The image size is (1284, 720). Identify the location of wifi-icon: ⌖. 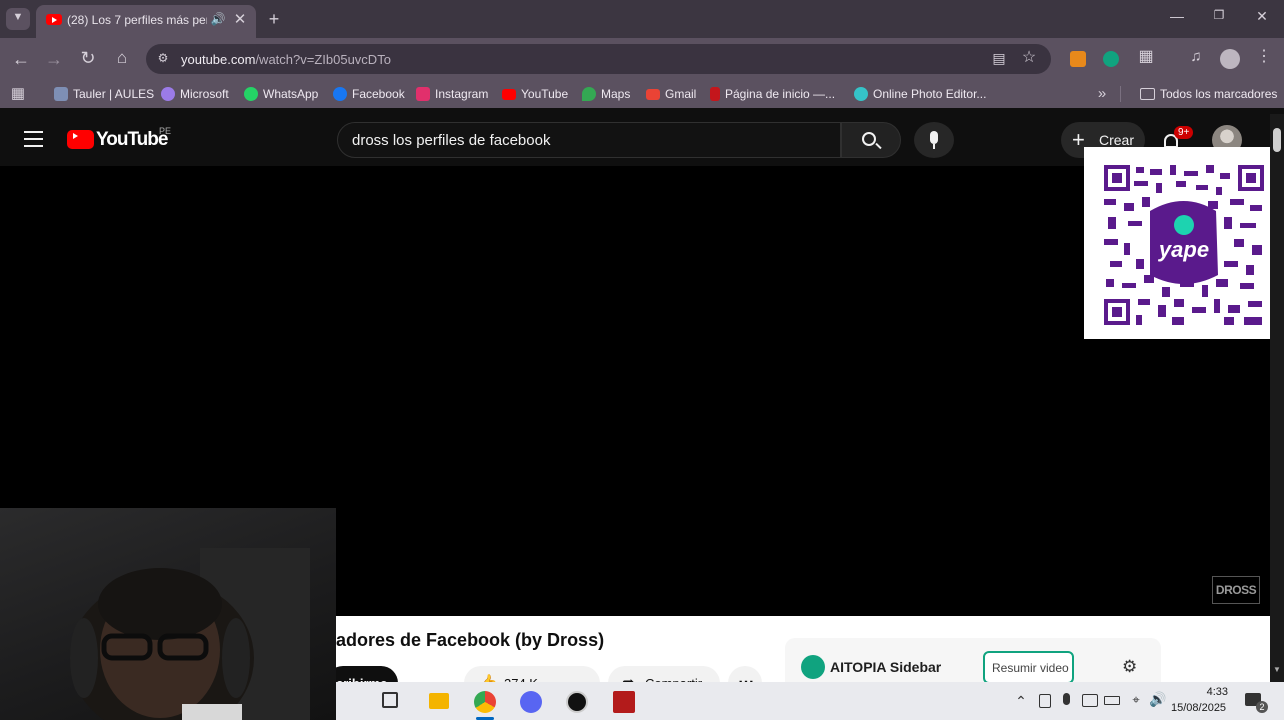
(1136, 699).